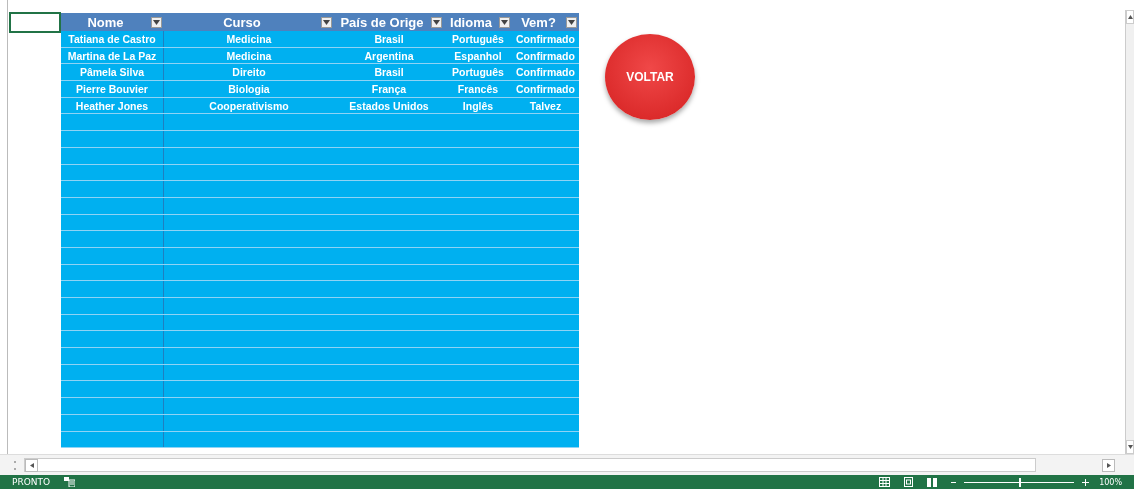 The image size is (1134, 489). Describe the element at coordinates (242, 22) in the screenshot. I see `header-label: Curso` at that location.